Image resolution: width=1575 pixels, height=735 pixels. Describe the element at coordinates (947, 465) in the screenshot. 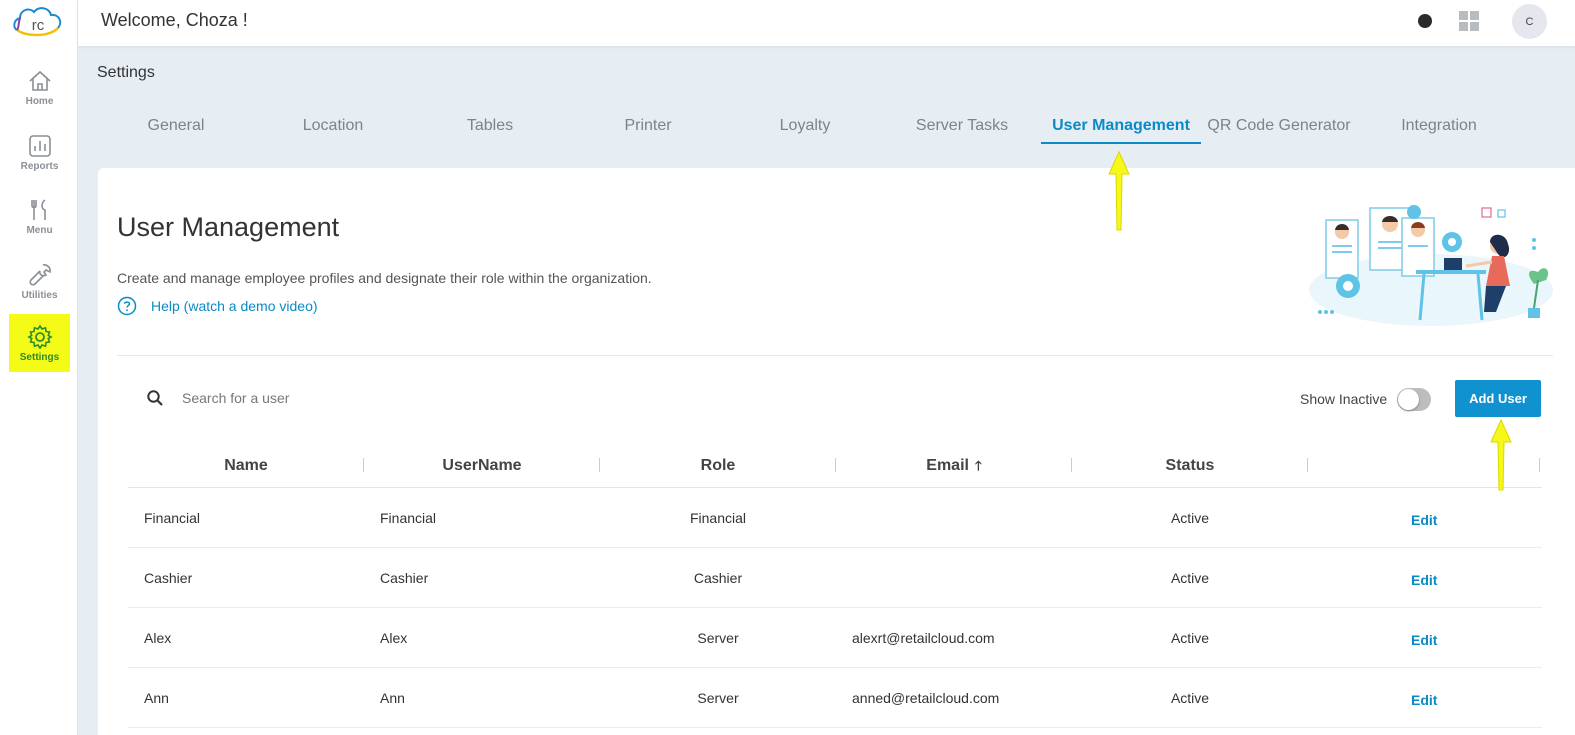

I see `column-header-label: Email` at that location.